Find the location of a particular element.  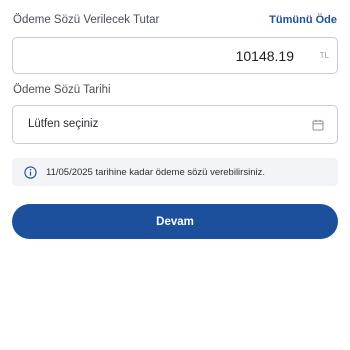

date-select: Lütfen seçiniz is located at coordinates (175, 124).